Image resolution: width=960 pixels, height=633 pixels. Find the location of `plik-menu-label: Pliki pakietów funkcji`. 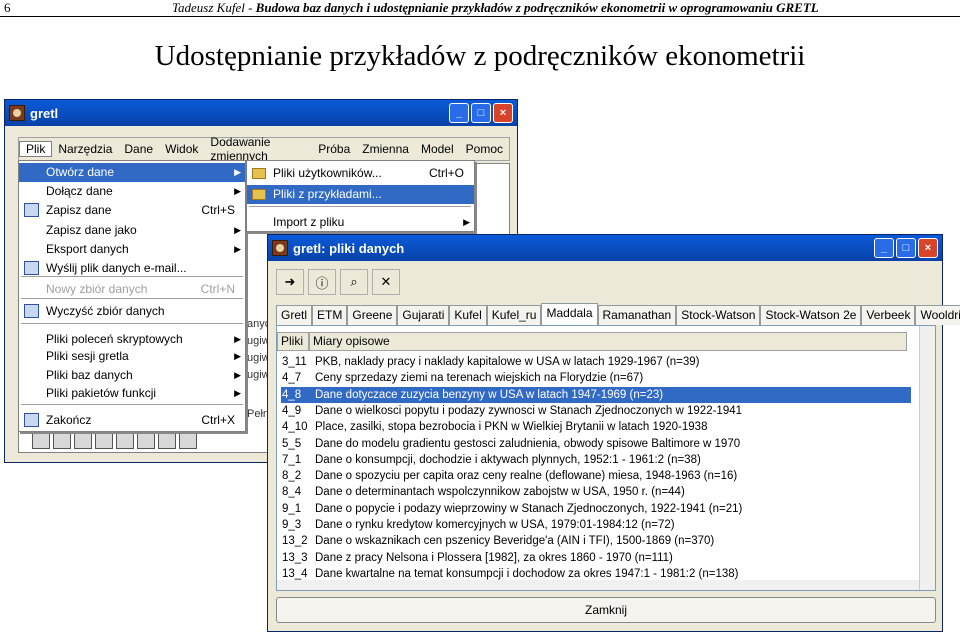

plik-menu-label: Pliki pakietów funkcji is located at coordinates (101, 393).